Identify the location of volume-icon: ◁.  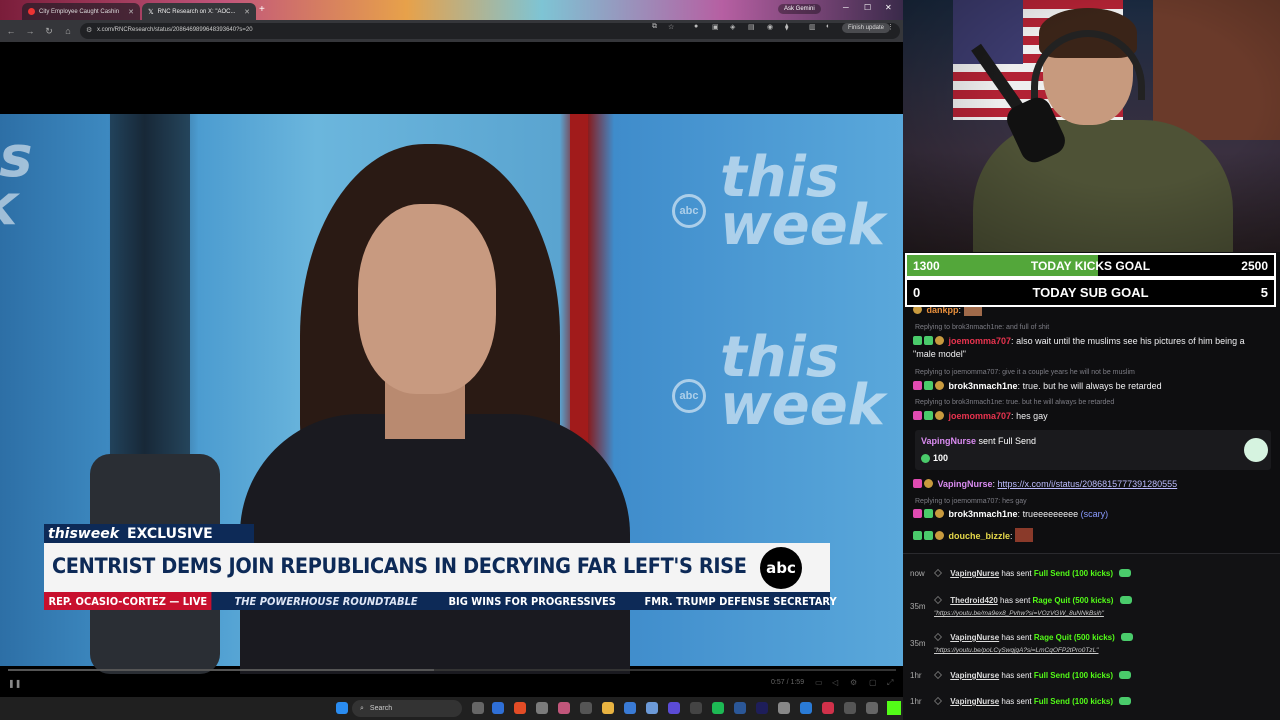
(835, 682).